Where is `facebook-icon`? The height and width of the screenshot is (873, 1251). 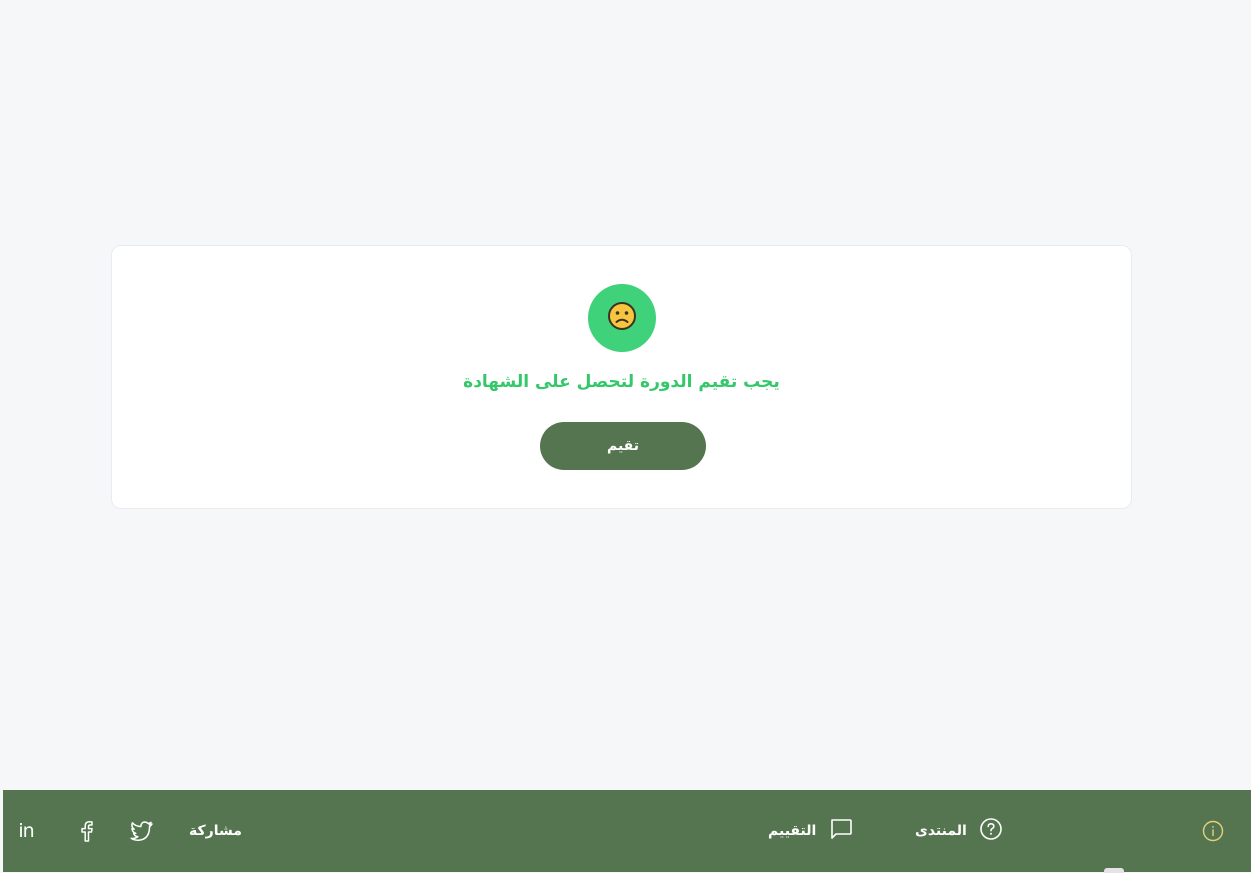
facebook-icon is located at coordinates (86, 831).